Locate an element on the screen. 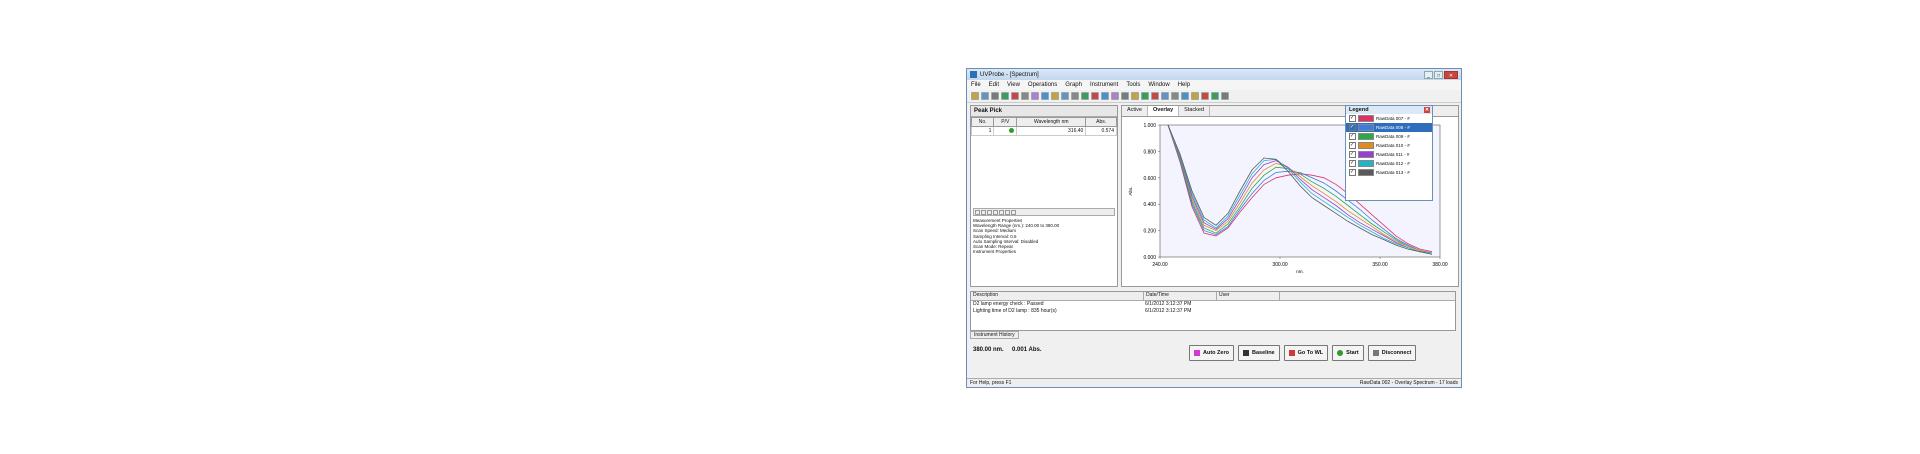 The width and height of the screenshot is (1920, 454). disconnect-button: Disconnect is located at coordinates (1392, 353).